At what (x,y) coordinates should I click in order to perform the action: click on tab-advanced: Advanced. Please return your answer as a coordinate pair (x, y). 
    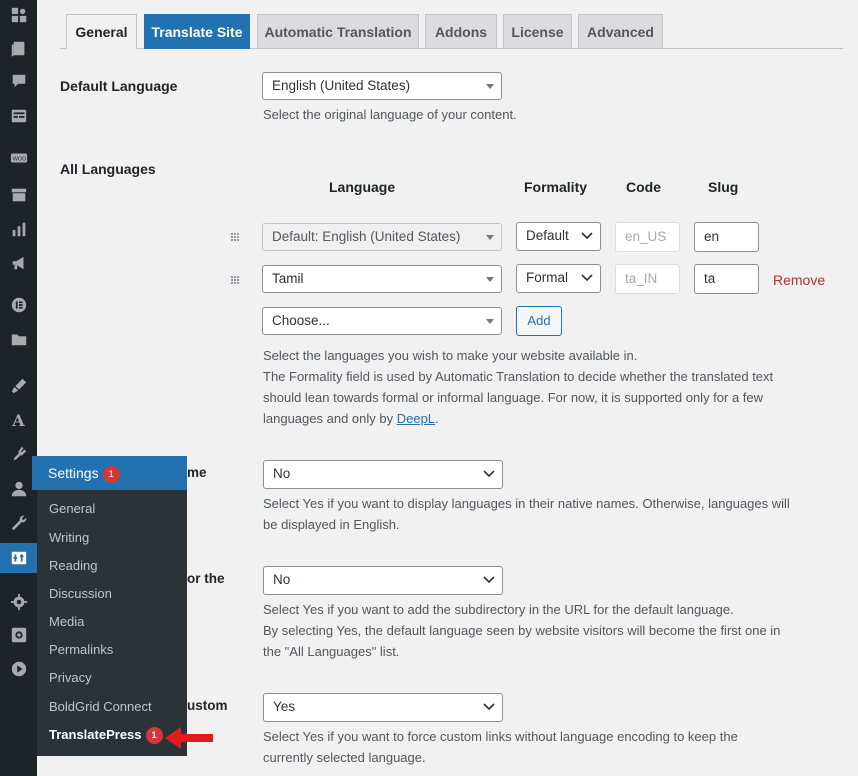
    Looking at the image, I should click on (620, 31).